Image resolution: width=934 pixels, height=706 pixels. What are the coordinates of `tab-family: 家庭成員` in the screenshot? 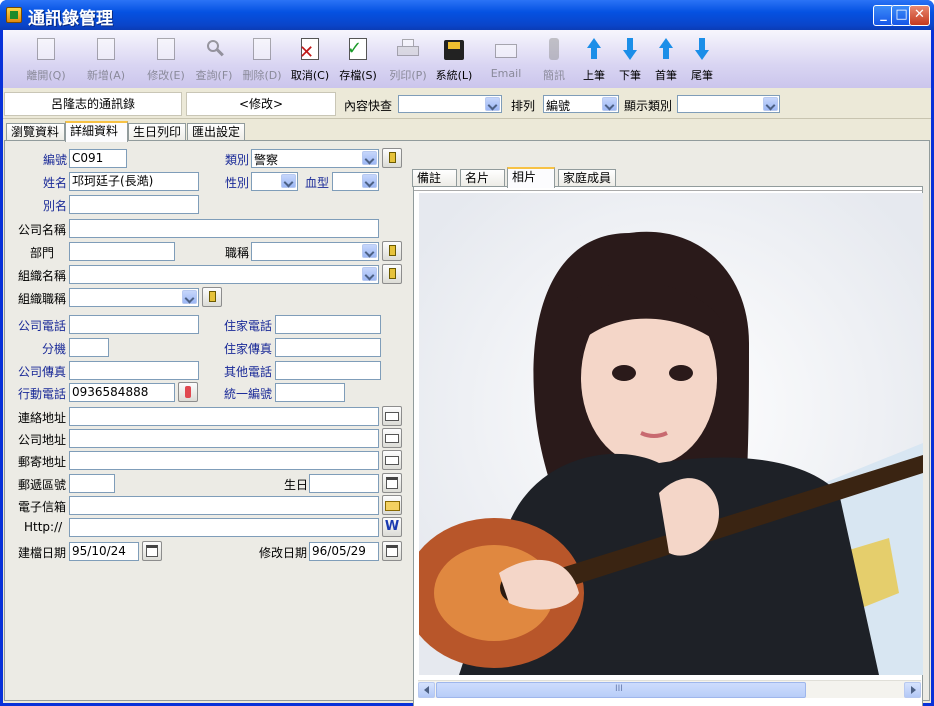 It's located at (587, 178).